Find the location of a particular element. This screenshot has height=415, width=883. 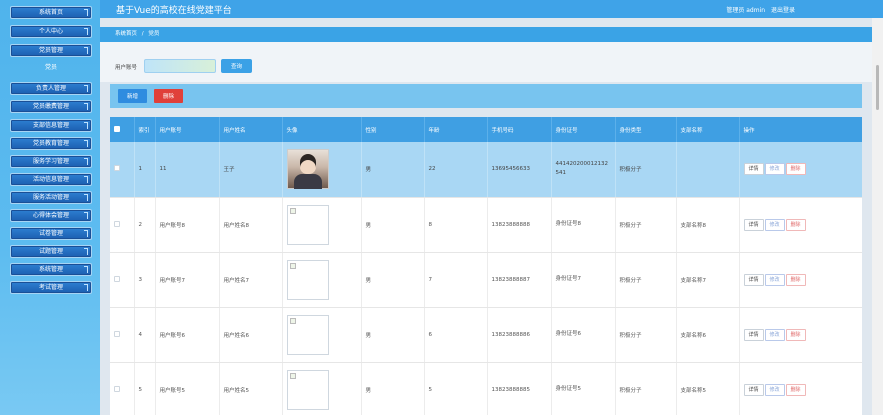

sidebar-subitem-members: 党员 is located at coordinates (51, 66).